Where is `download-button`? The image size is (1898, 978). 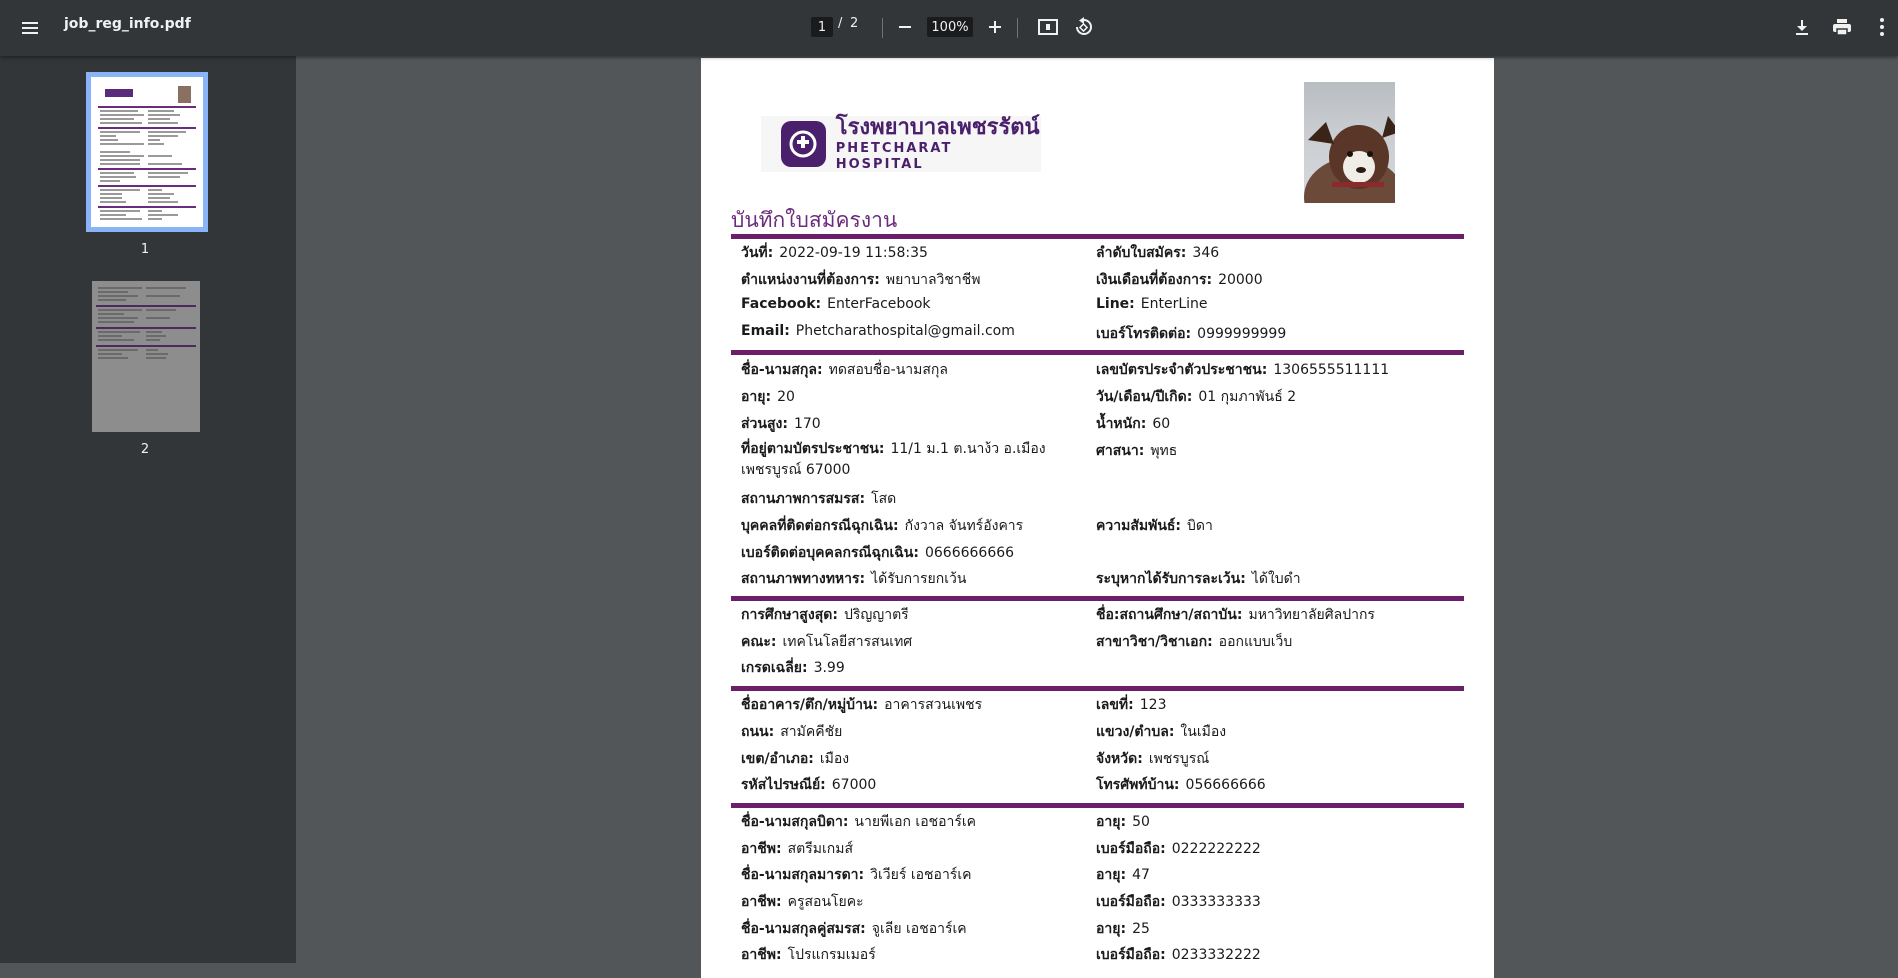 download-button is located at coordinates (1802, 27).